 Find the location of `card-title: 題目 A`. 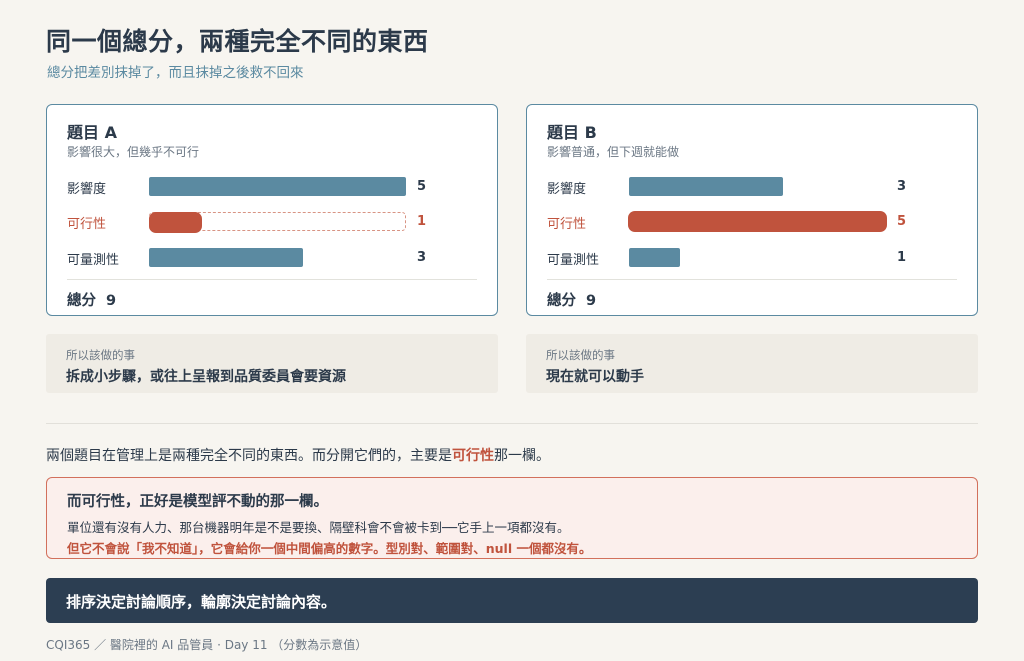

card-title: 題目 A is located at coordinates (92, 132).